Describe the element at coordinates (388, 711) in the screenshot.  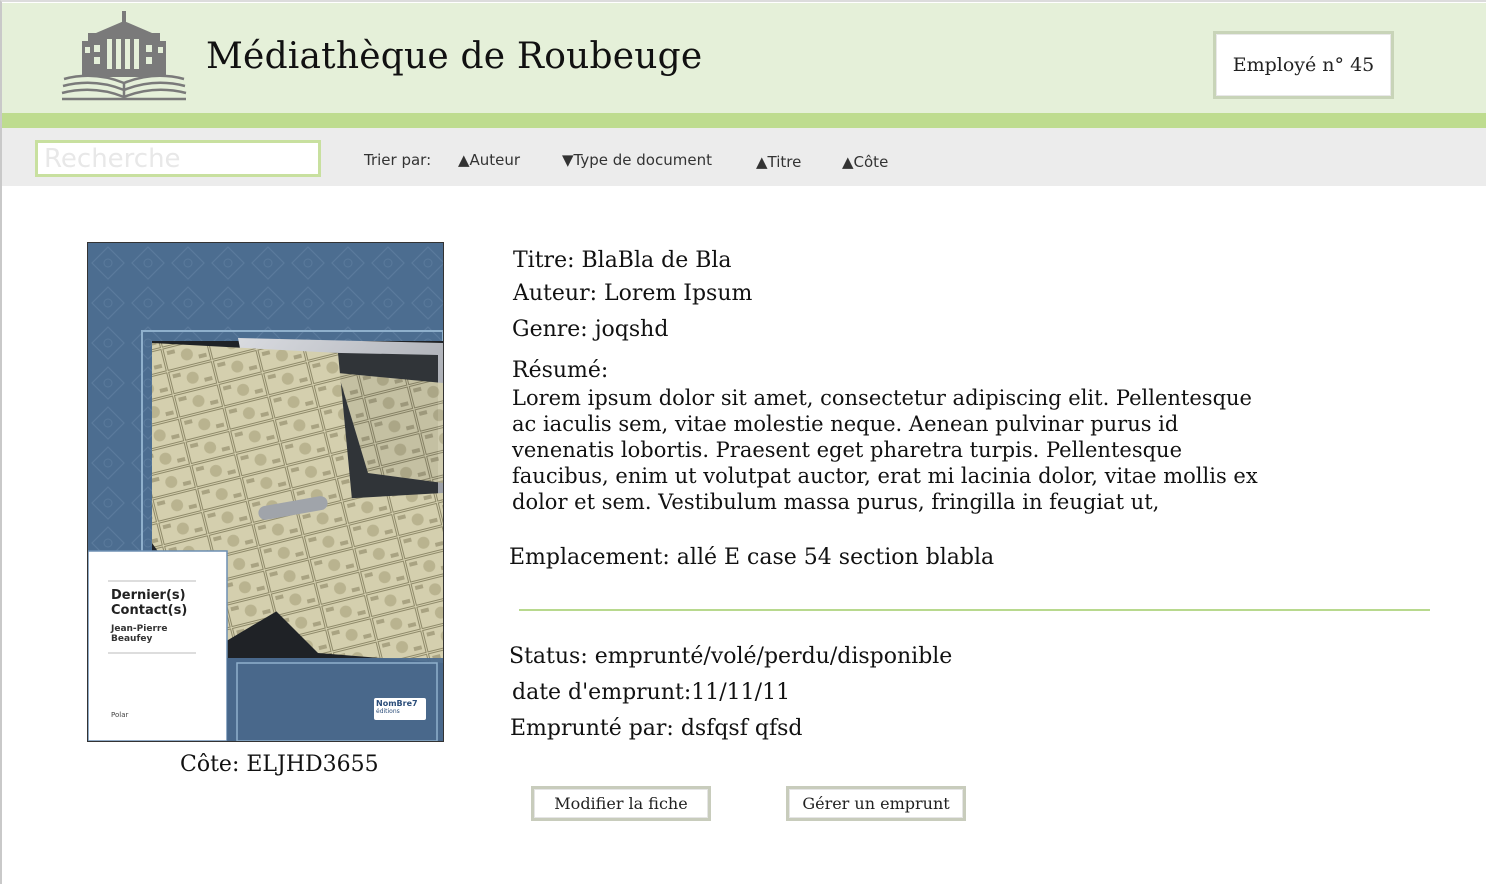
I see `cover-publisher-line-2: éditions` at that location.